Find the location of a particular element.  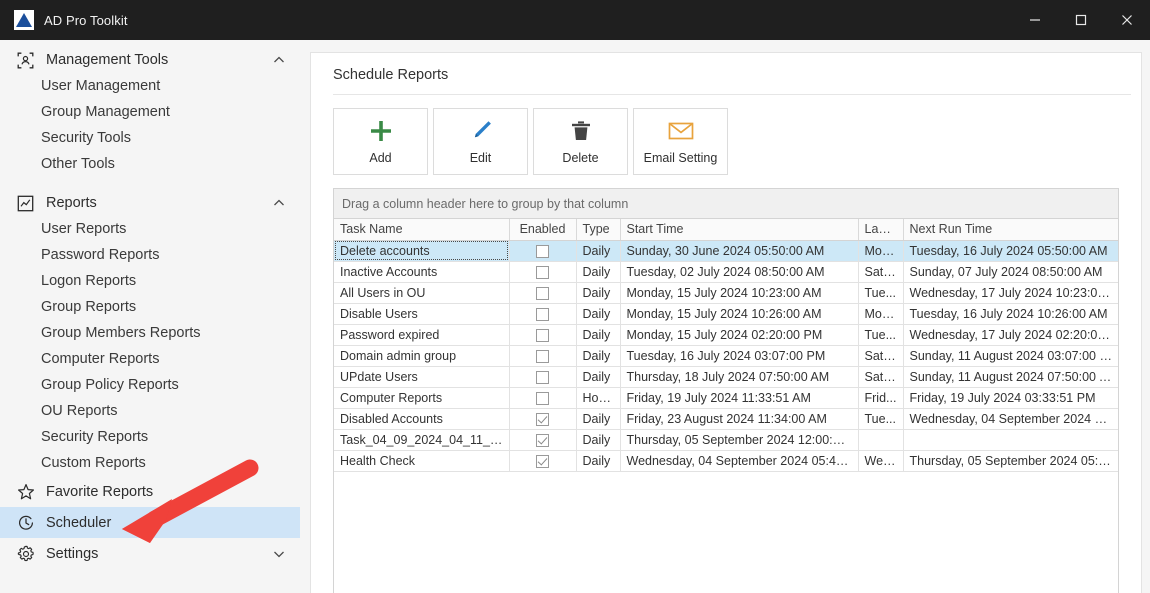

cell-next-run-time: Tuesday, 16 July 2024 05:50:00 AM is located at coordinates (1010, 251).